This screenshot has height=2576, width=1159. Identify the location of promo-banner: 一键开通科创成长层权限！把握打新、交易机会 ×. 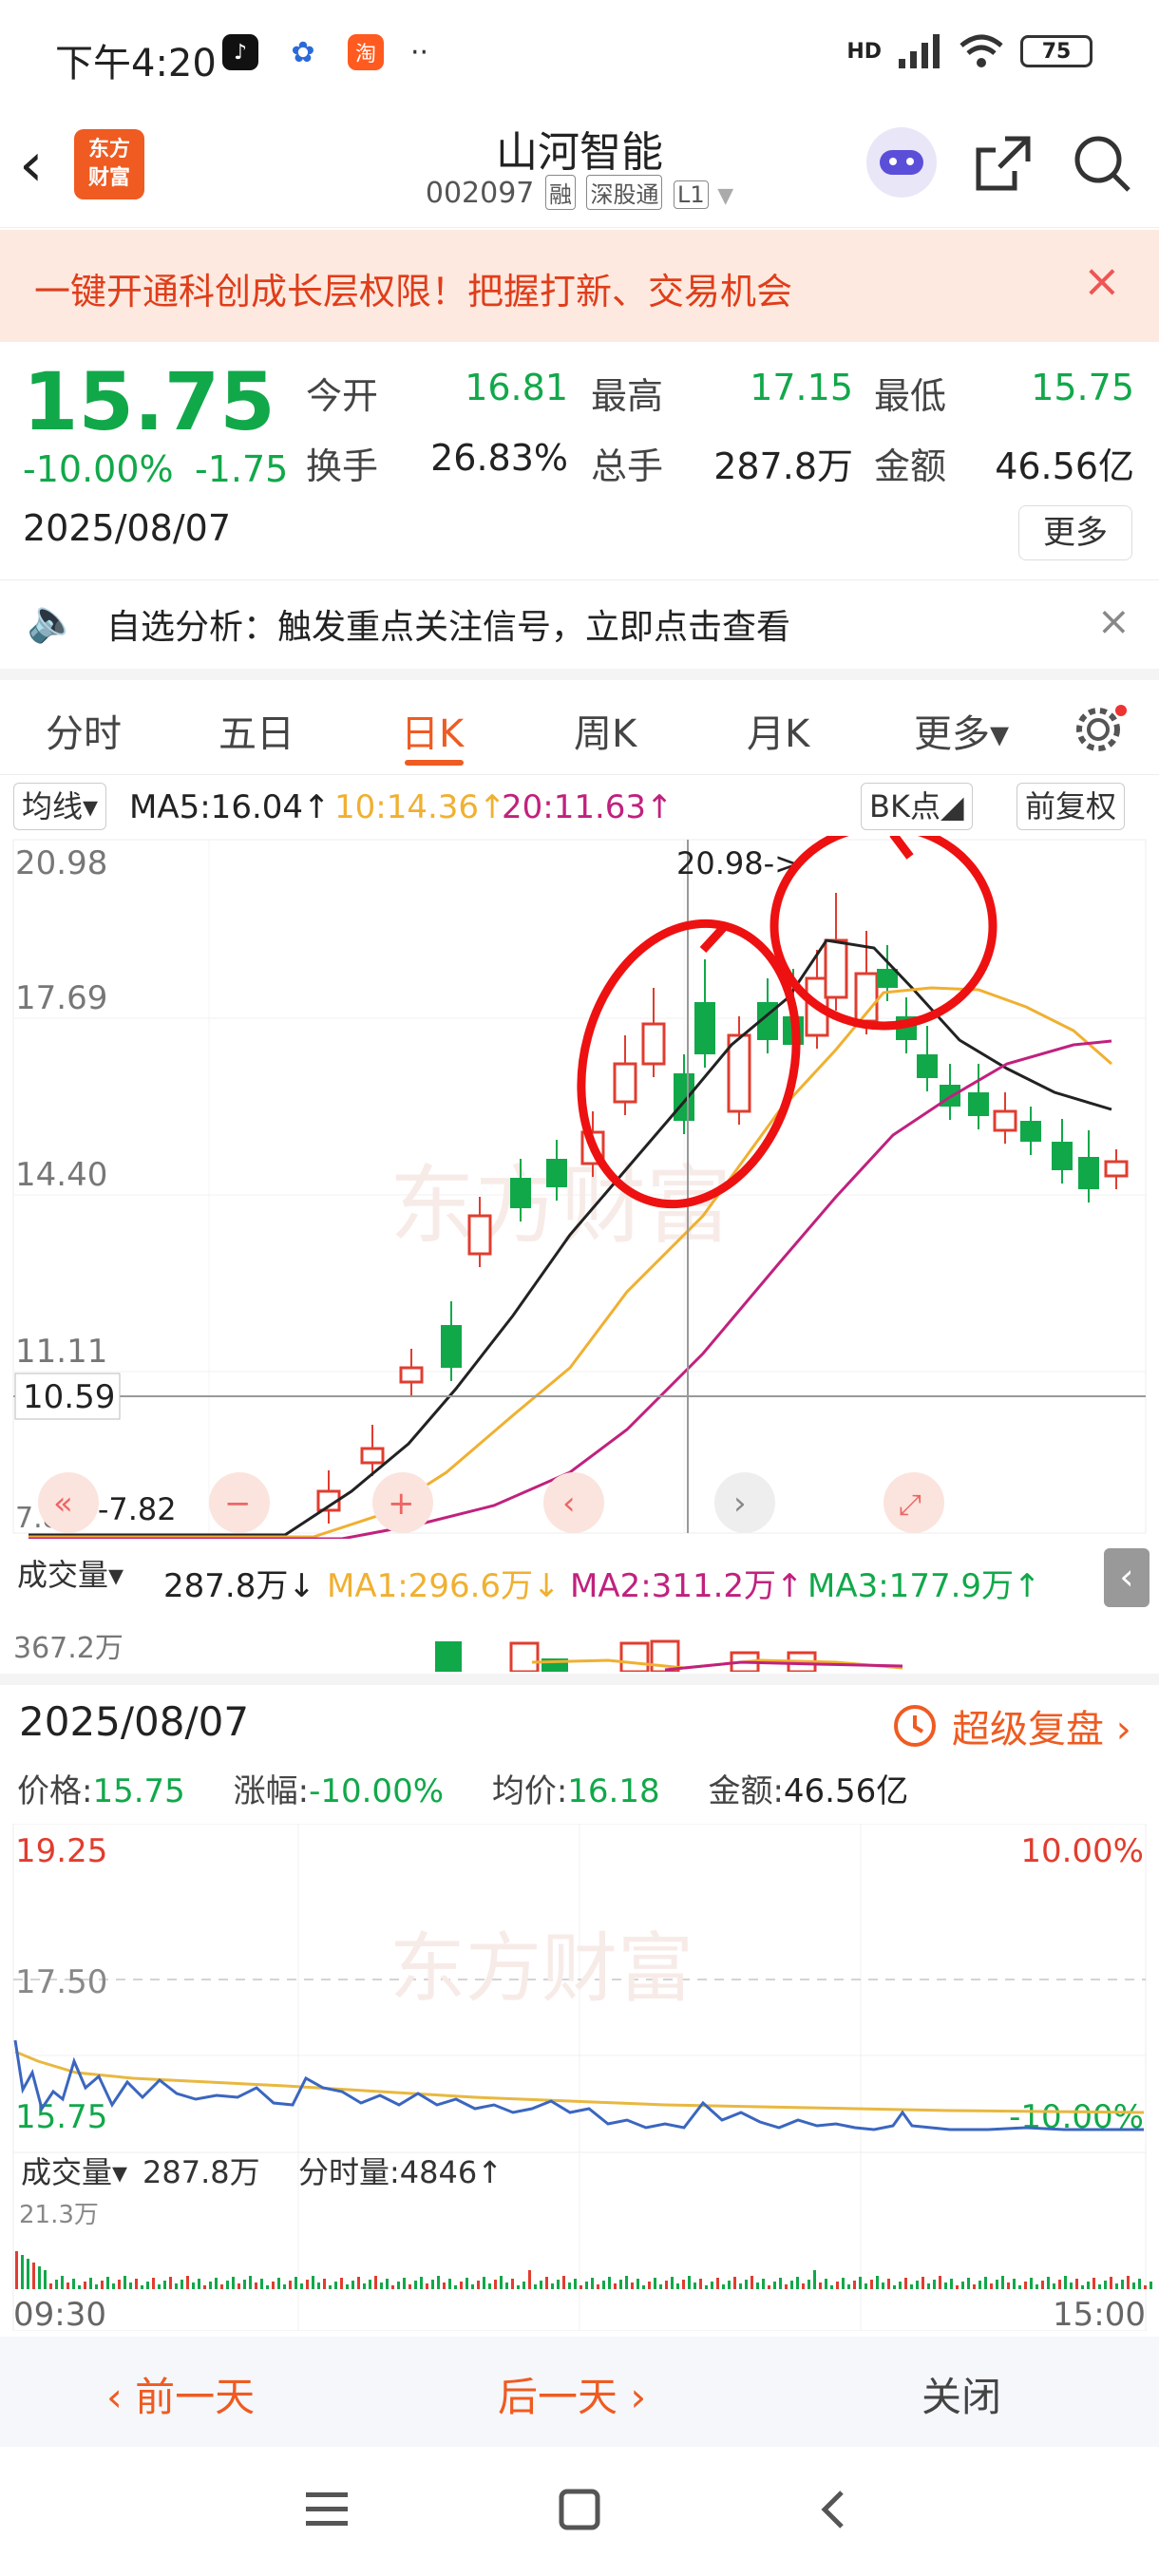
(579, 286).